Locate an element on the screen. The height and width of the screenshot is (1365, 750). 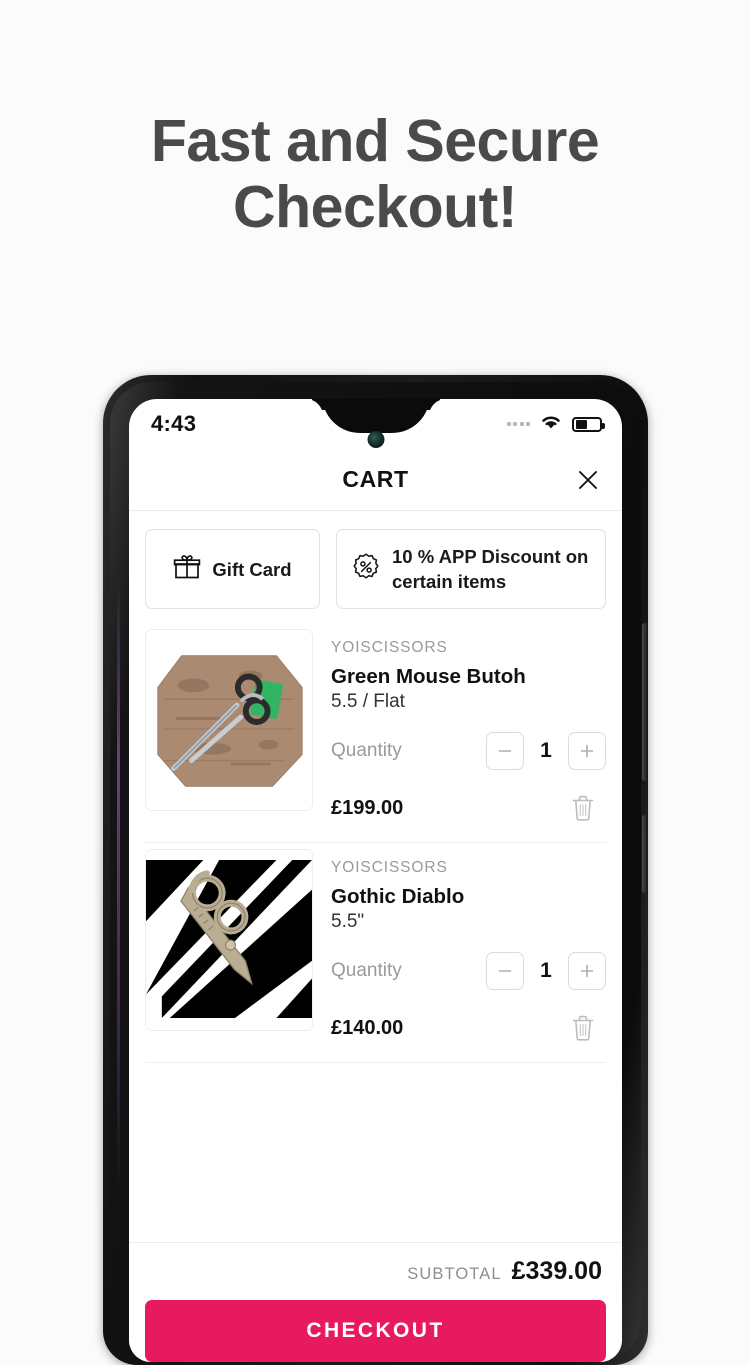
volume-button is located at coordinates (645, 702).